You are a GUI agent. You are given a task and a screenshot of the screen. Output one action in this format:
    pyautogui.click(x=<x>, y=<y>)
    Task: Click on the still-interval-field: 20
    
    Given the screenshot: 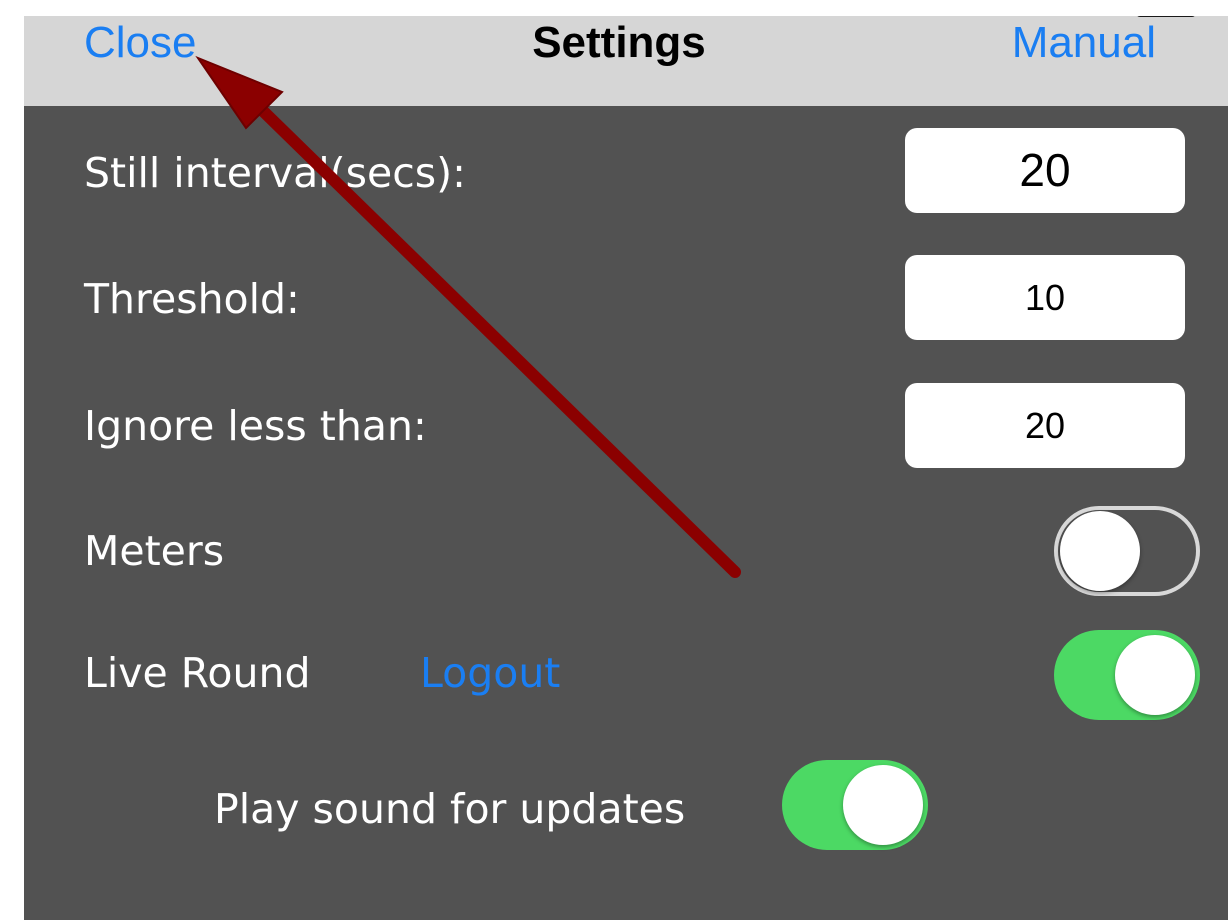 What is the action you would take?
    pyautogui.click(x=1045, y=170)
    